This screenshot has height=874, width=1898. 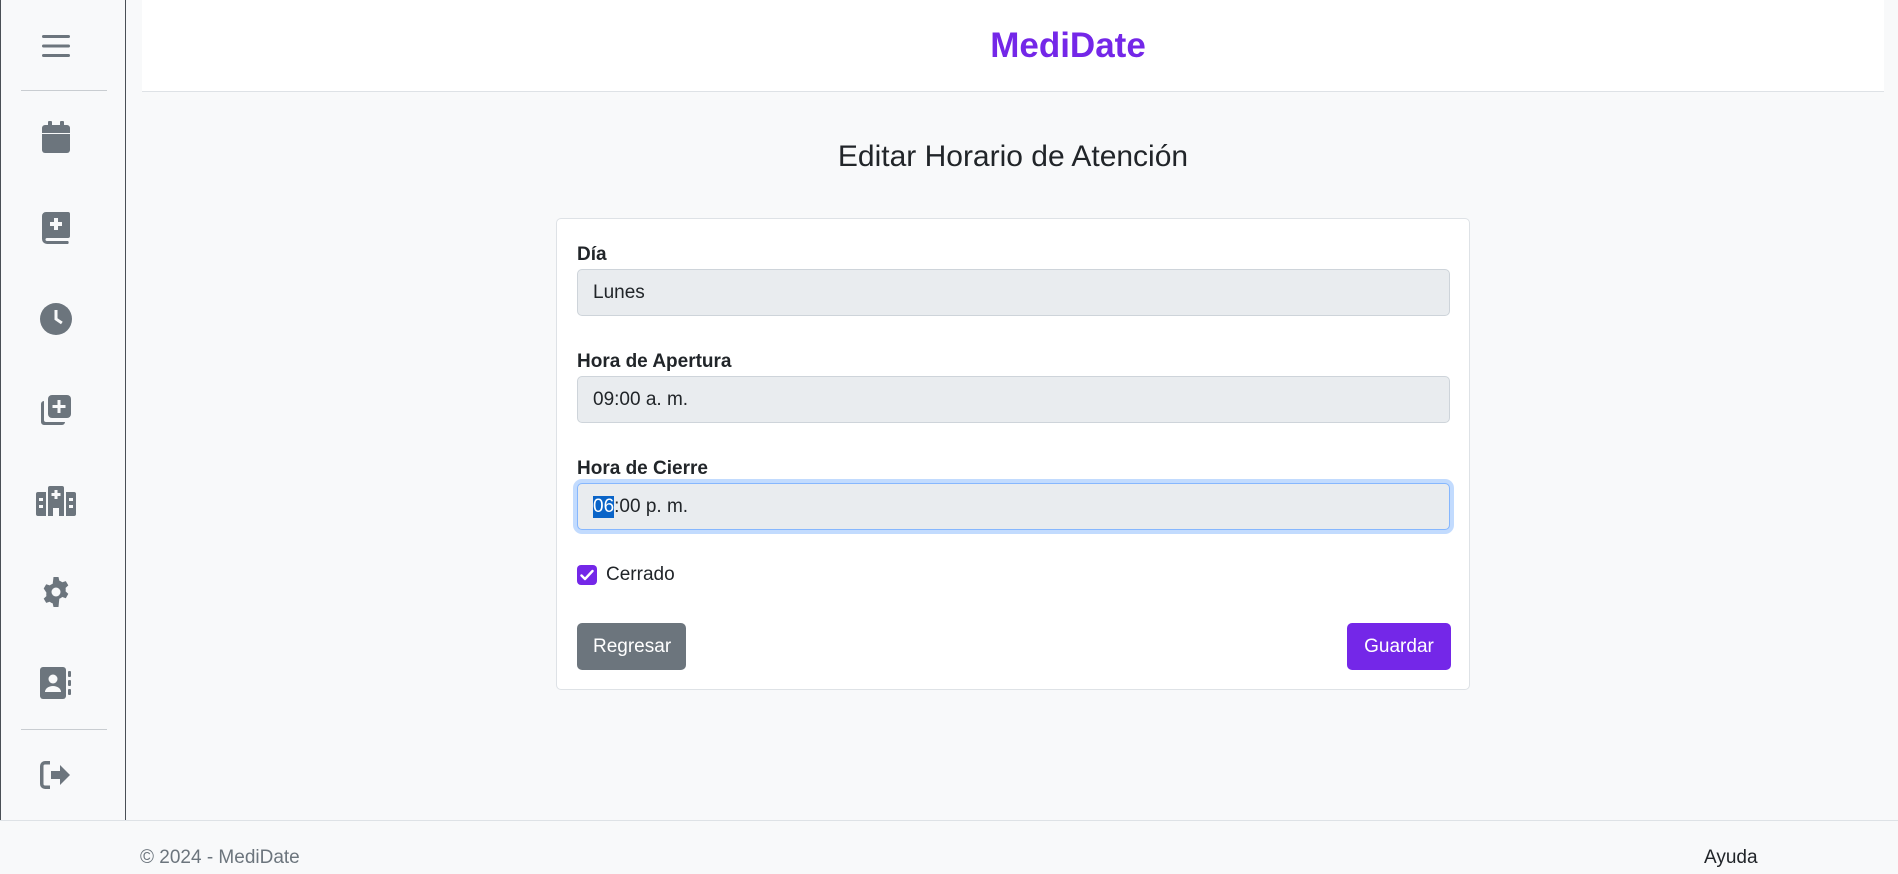 What do you see at coordinates (1013, 506) in the screenshot?
I see `close-time-input: 06:00 p. m.` at bounding box center [1013, 506].